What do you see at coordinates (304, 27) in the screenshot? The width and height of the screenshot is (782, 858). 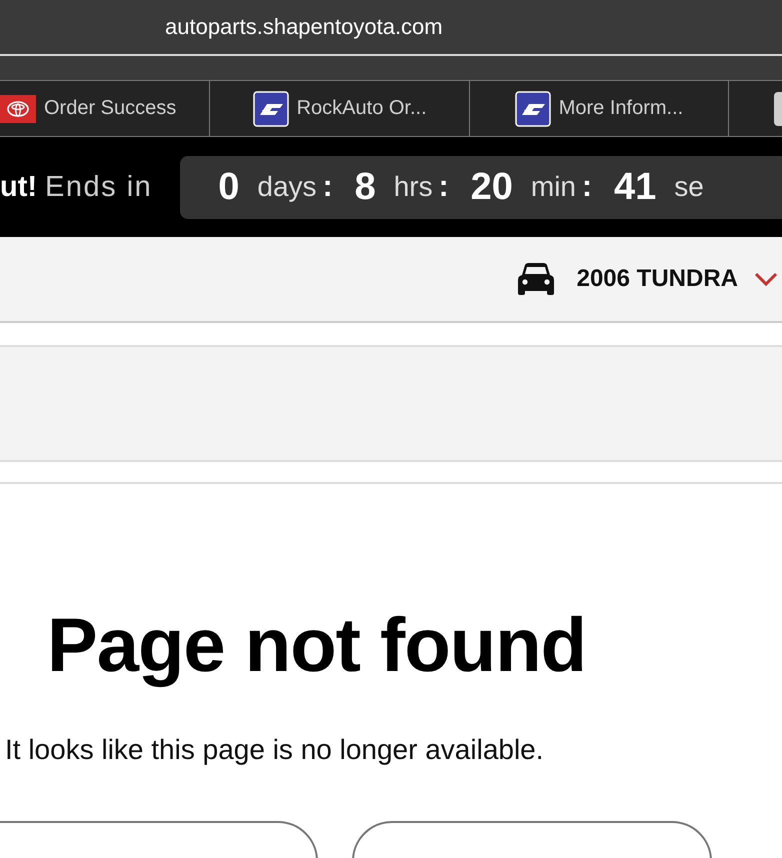 I see `url-text: autoparts.shapentoyota.com` at bounding box center [304, 27].